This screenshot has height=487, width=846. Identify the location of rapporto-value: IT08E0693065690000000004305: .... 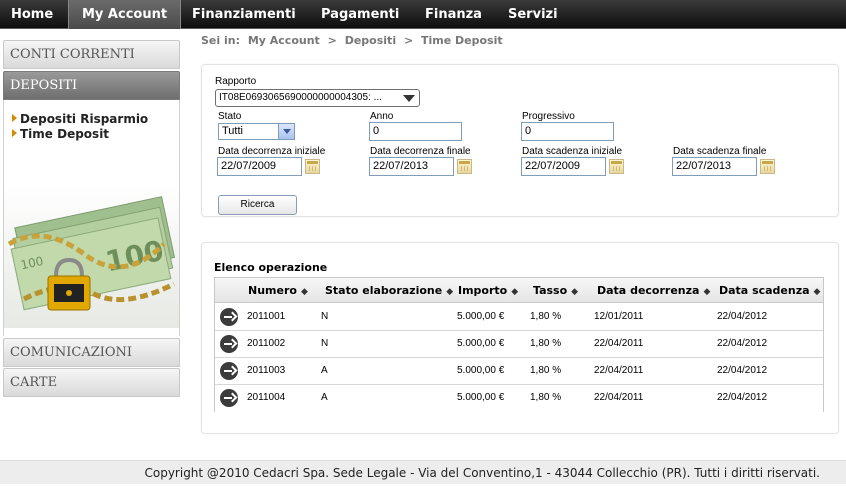
(300, 97).